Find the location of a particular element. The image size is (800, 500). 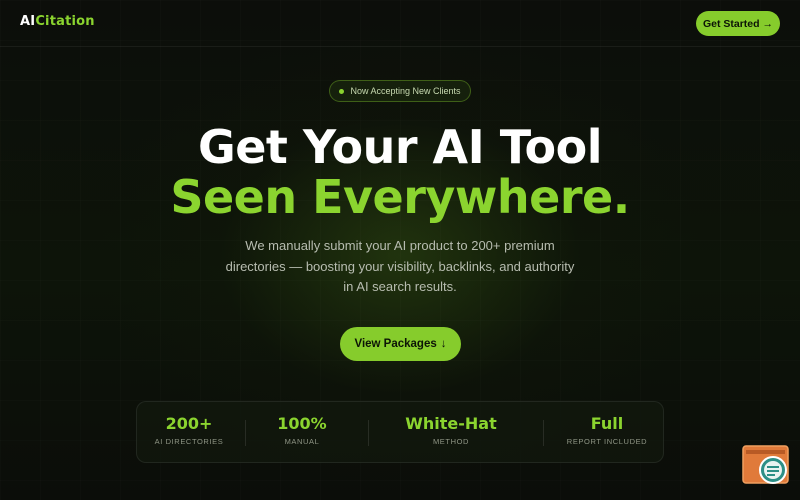

view-packages-button: View Packages ↓ is located at coordinates (400, 344).